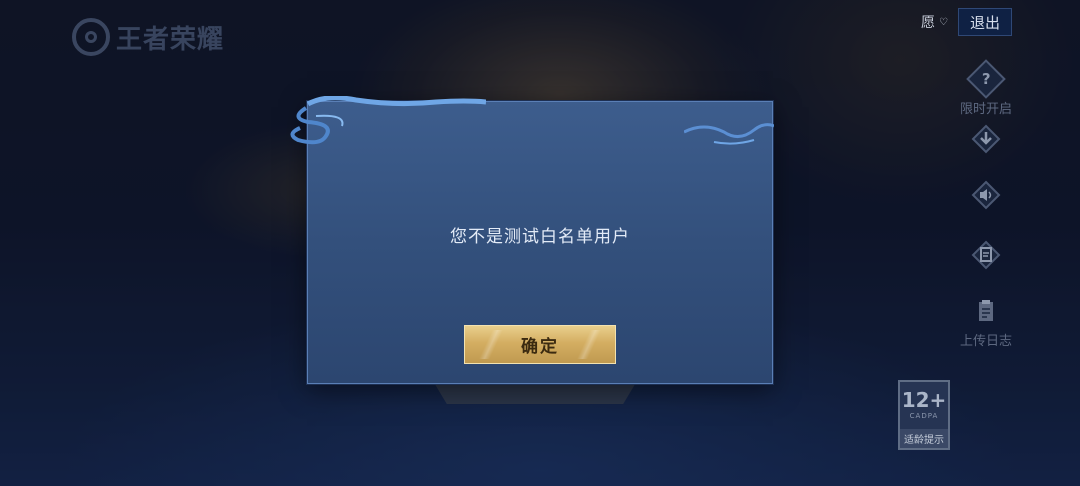 The width and height of the screenshot is (1080, 486). I want to click on confirm-button: 确定, so click(540, 344).